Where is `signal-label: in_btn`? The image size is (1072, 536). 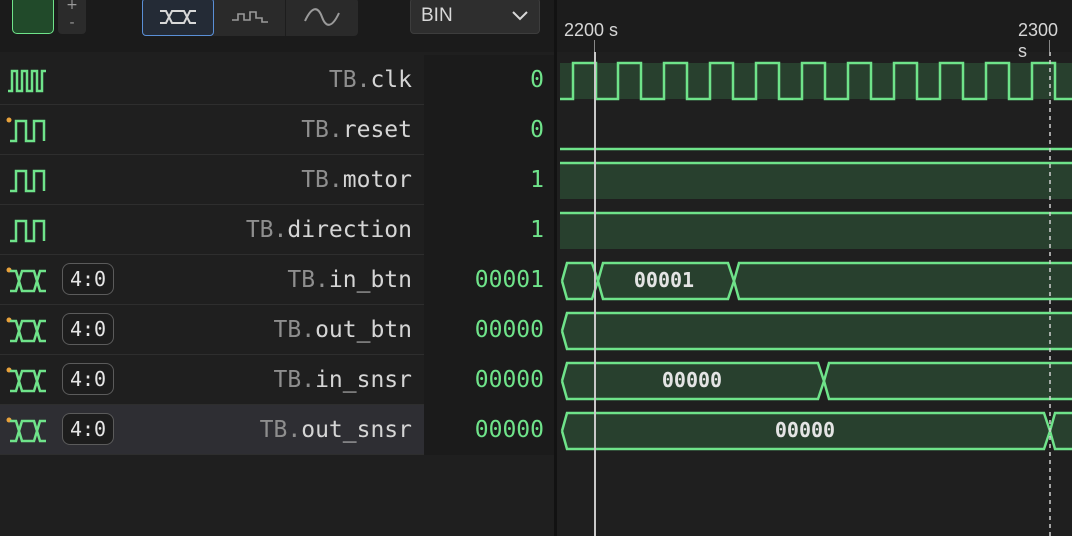
signal-label: in_btn is located at coordinates (370, 280).